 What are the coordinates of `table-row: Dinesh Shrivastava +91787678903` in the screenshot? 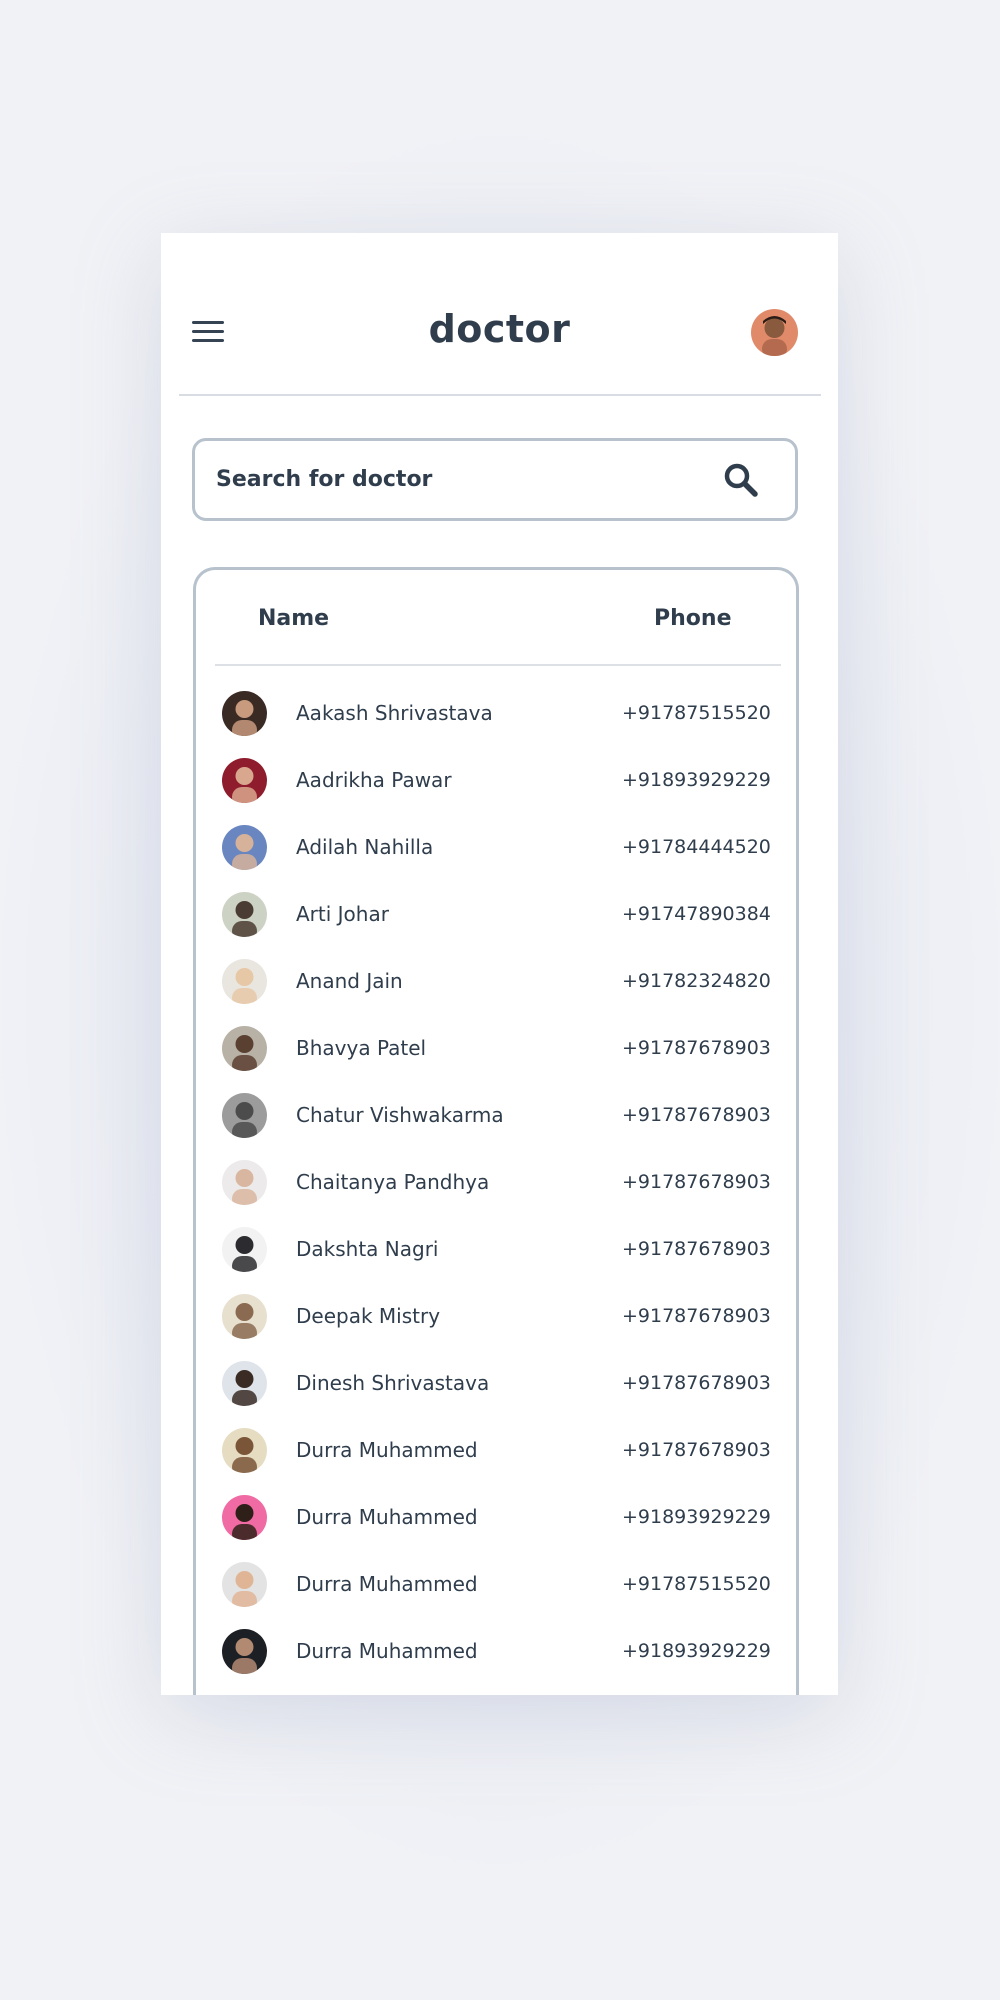 It's located at (496, 1394).